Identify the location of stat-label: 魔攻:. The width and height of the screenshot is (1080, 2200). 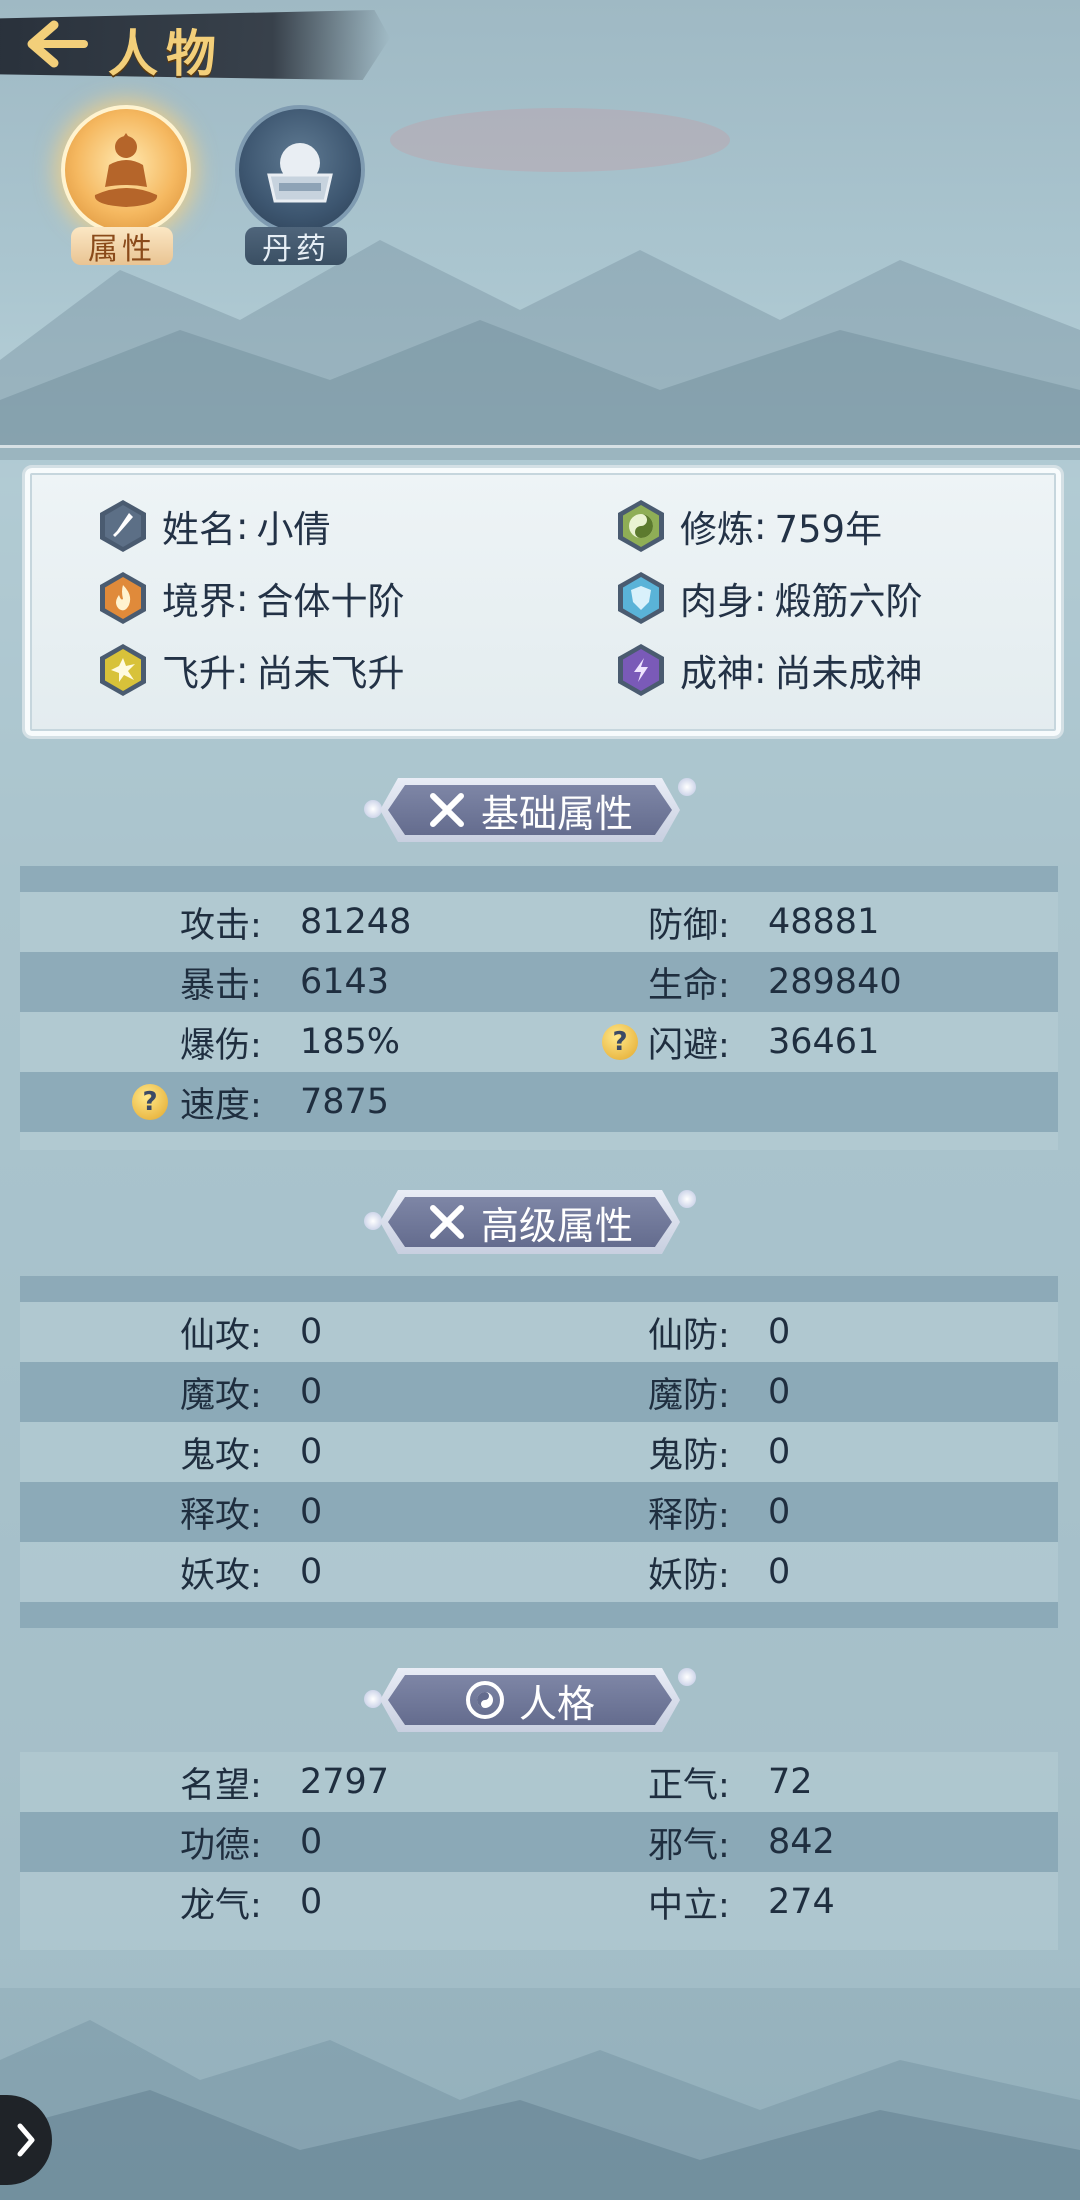
(221, 1395).